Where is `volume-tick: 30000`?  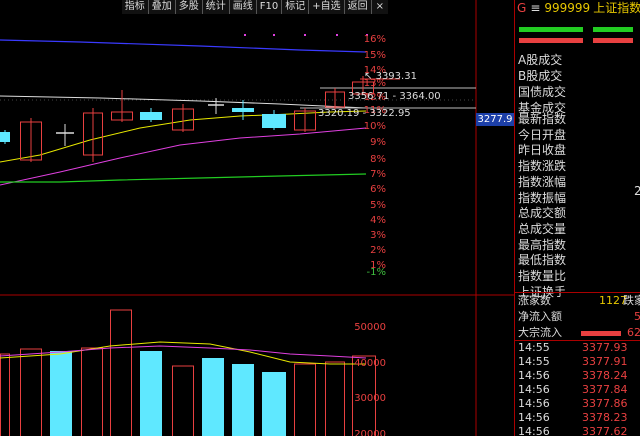
volume-tick: 30000 is located at coordinates (370, 398).